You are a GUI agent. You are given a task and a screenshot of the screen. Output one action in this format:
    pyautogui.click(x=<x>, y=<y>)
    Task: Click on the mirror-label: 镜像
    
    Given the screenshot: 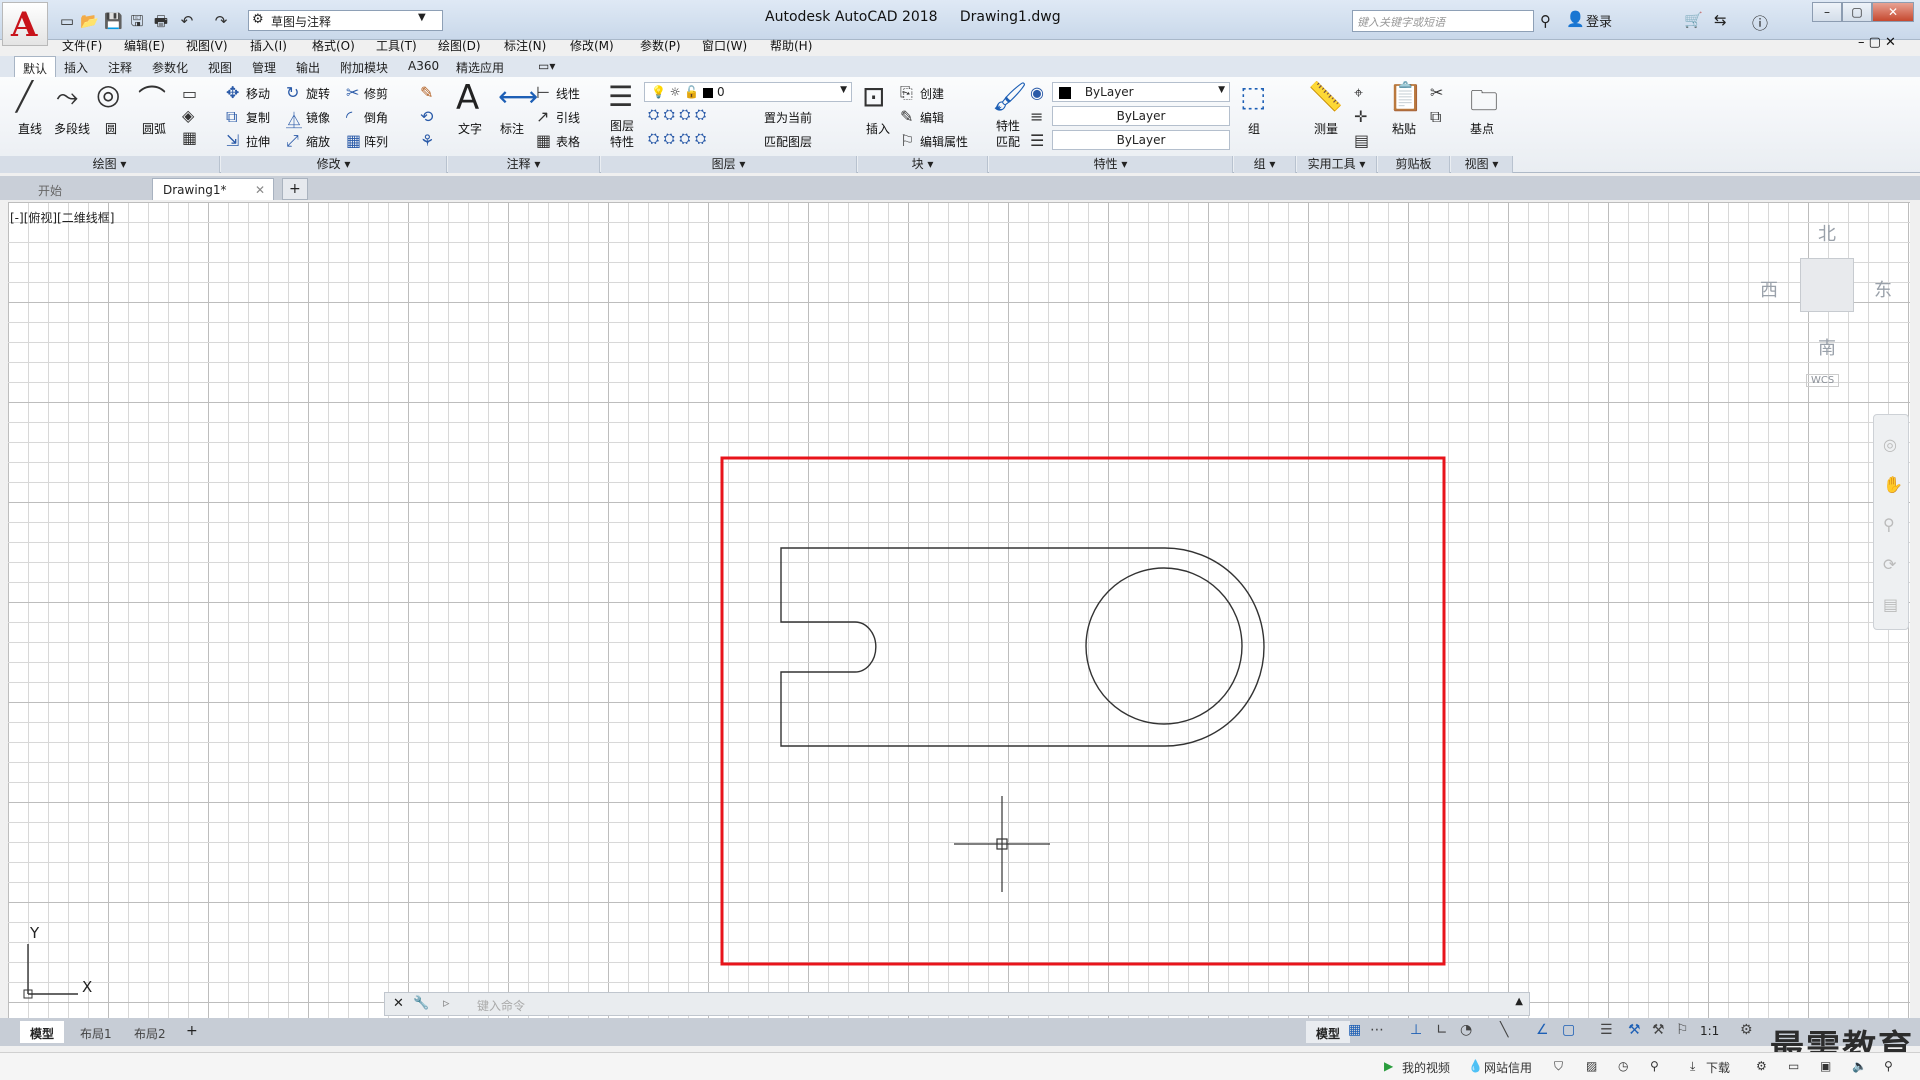 What is the action you would take?
    pyautogui.click(x=318, y=117)
    